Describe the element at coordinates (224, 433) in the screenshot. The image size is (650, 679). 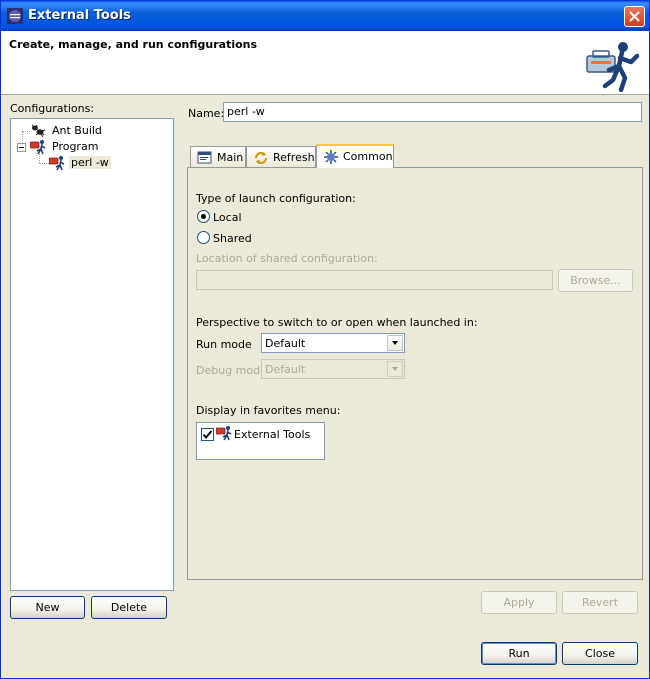
I see `external-tools-icon` at that location.